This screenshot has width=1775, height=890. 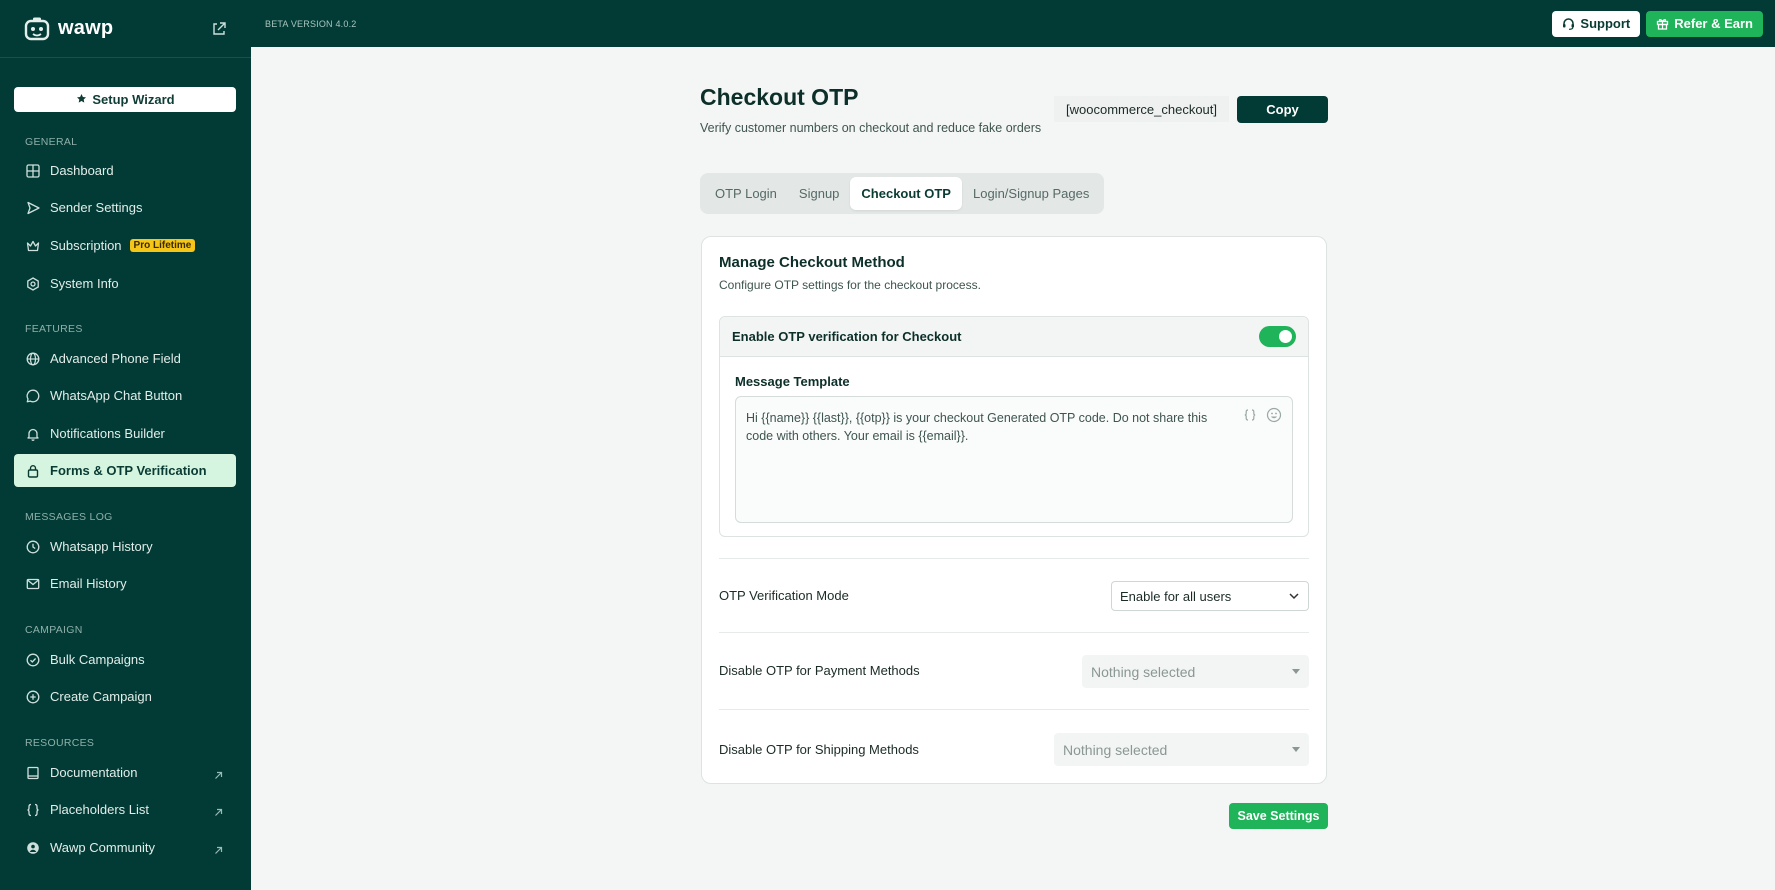 I want to click on enable-otp-label: Enable OTP verification for Checkout, so click(x=847, y=336).